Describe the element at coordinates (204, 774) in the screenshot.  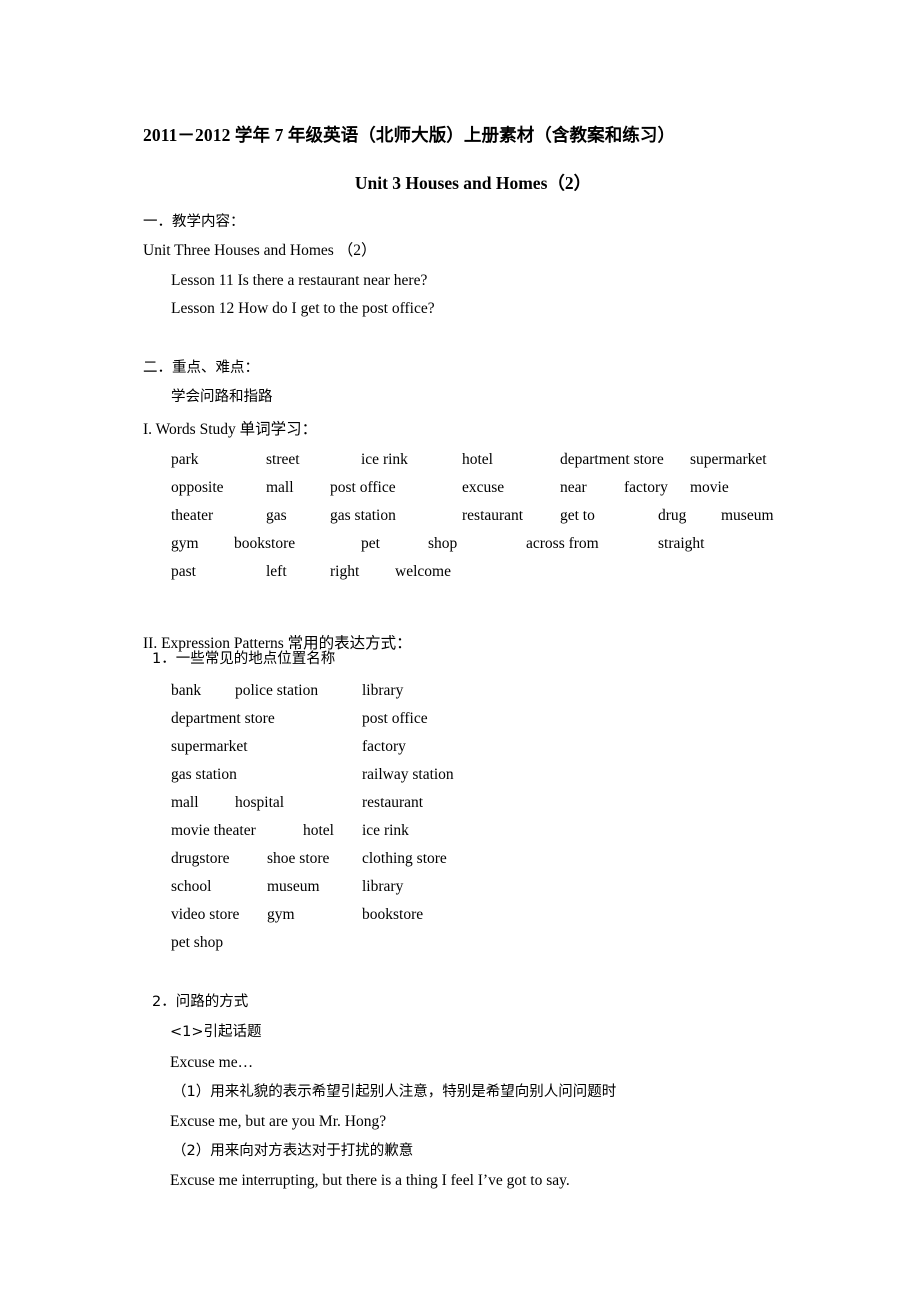
I see `place-cell: gas station` at that location.